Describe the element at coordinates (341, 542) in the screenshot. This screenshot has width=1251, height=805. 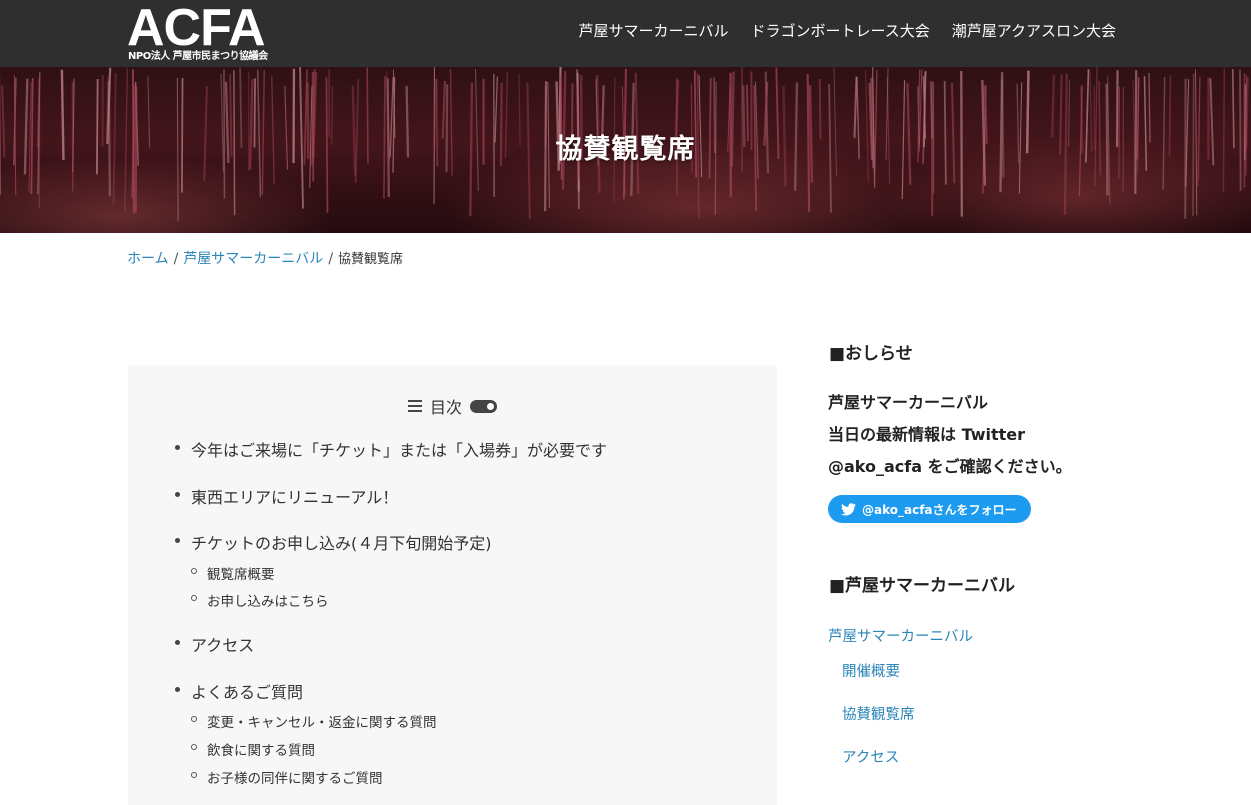
I see `toc-item: チケットのお申し込み(４月下旬開始予定)` at that location.